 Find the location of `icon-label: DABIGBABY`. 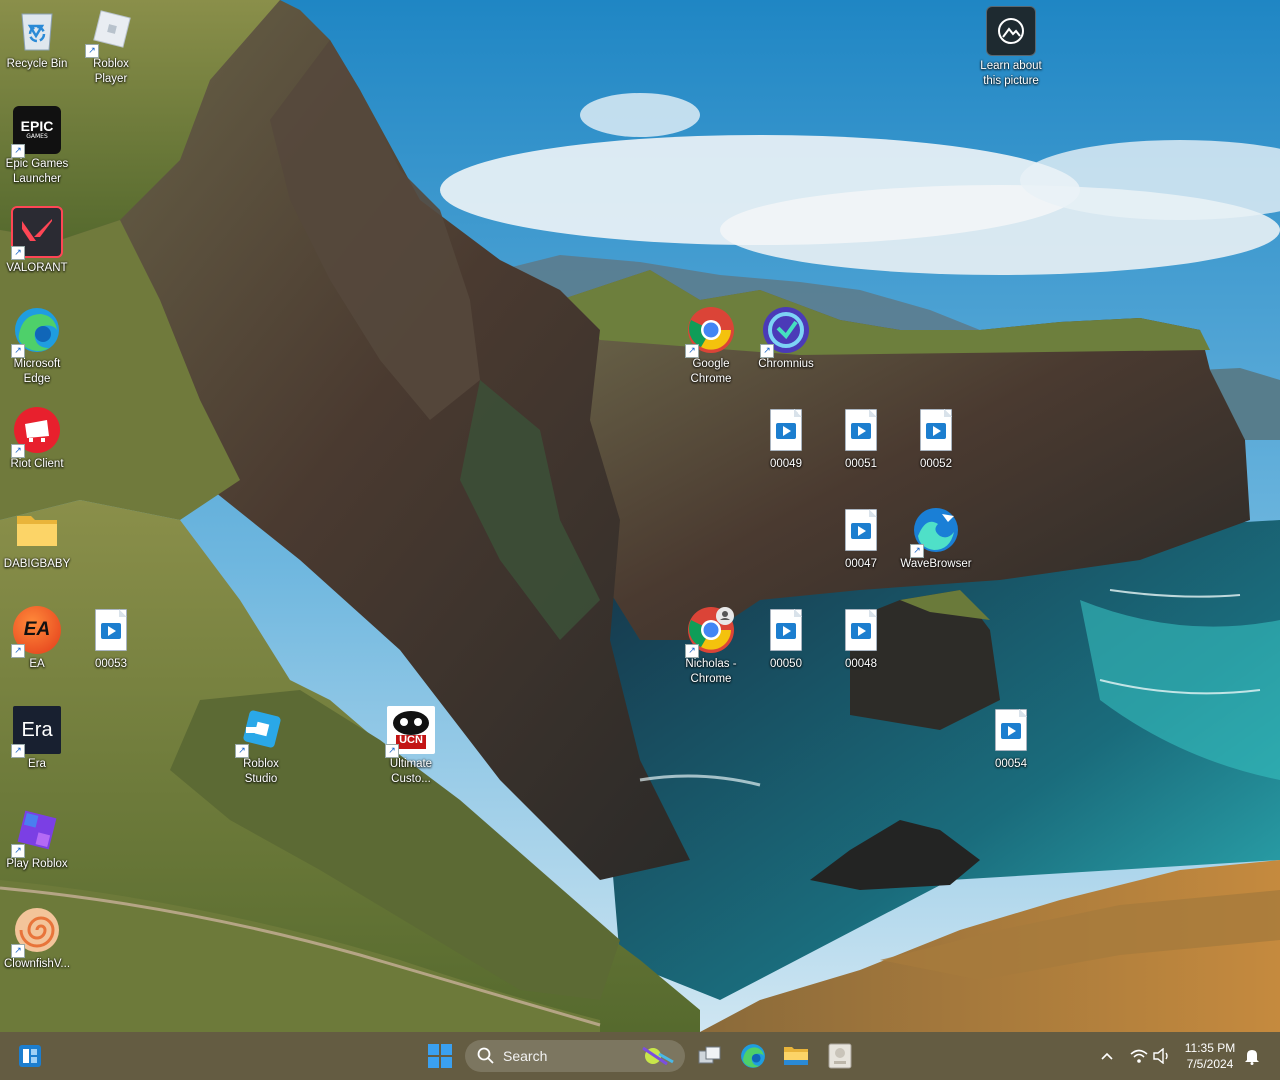

icon-label: DABIGBABY is located at coordinates (37, 564).